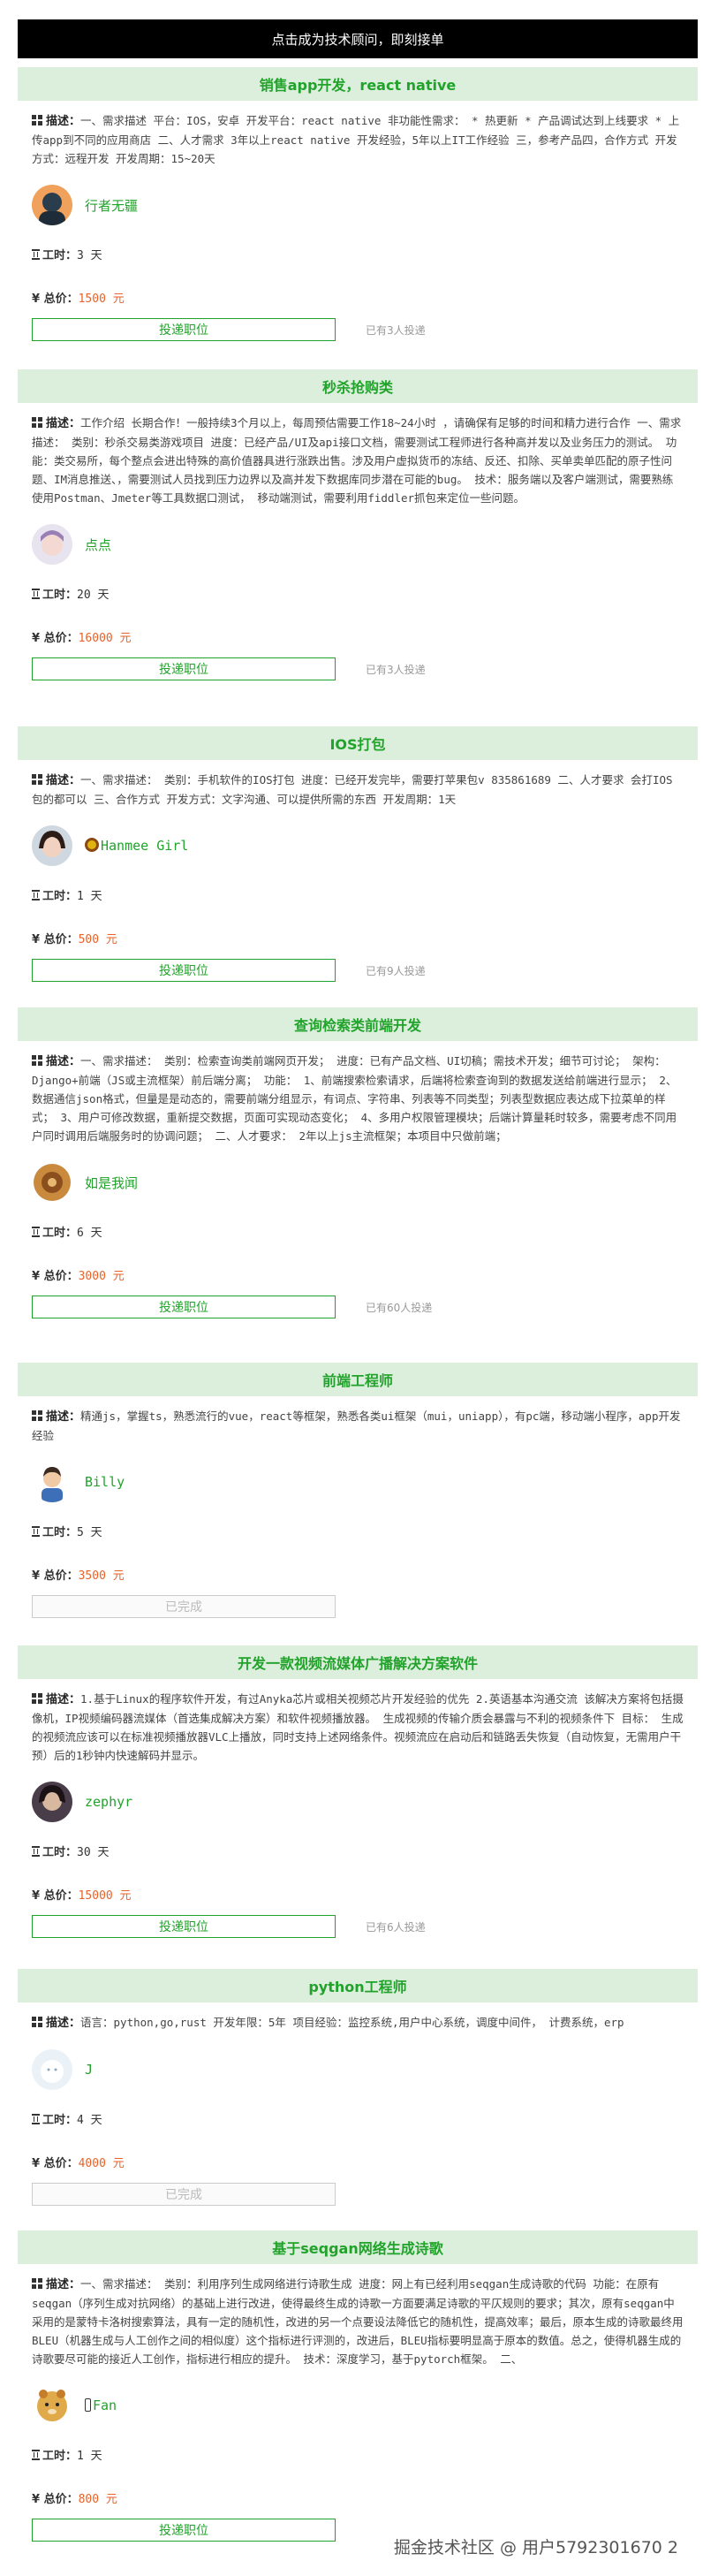  What do you see at coordinates (358, 386) in the screenshot?
I see `job-title: 秒杀抢购类` at bounding box center [358, 386].